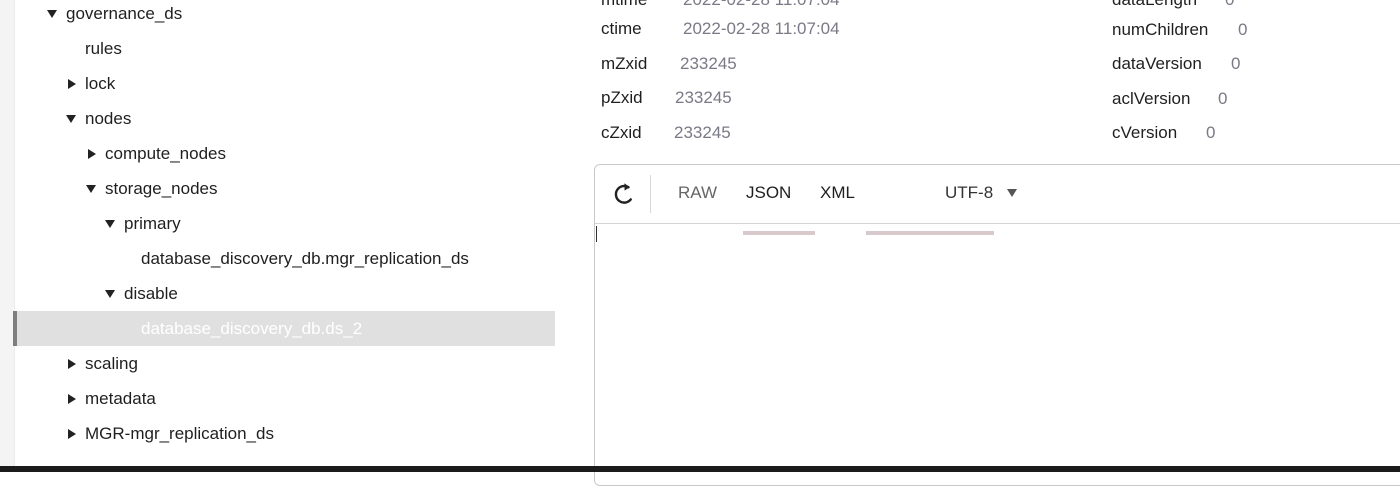  I want to click on stat-mtime-value: 2022-02-28 11:07:04, so click(761, 5).